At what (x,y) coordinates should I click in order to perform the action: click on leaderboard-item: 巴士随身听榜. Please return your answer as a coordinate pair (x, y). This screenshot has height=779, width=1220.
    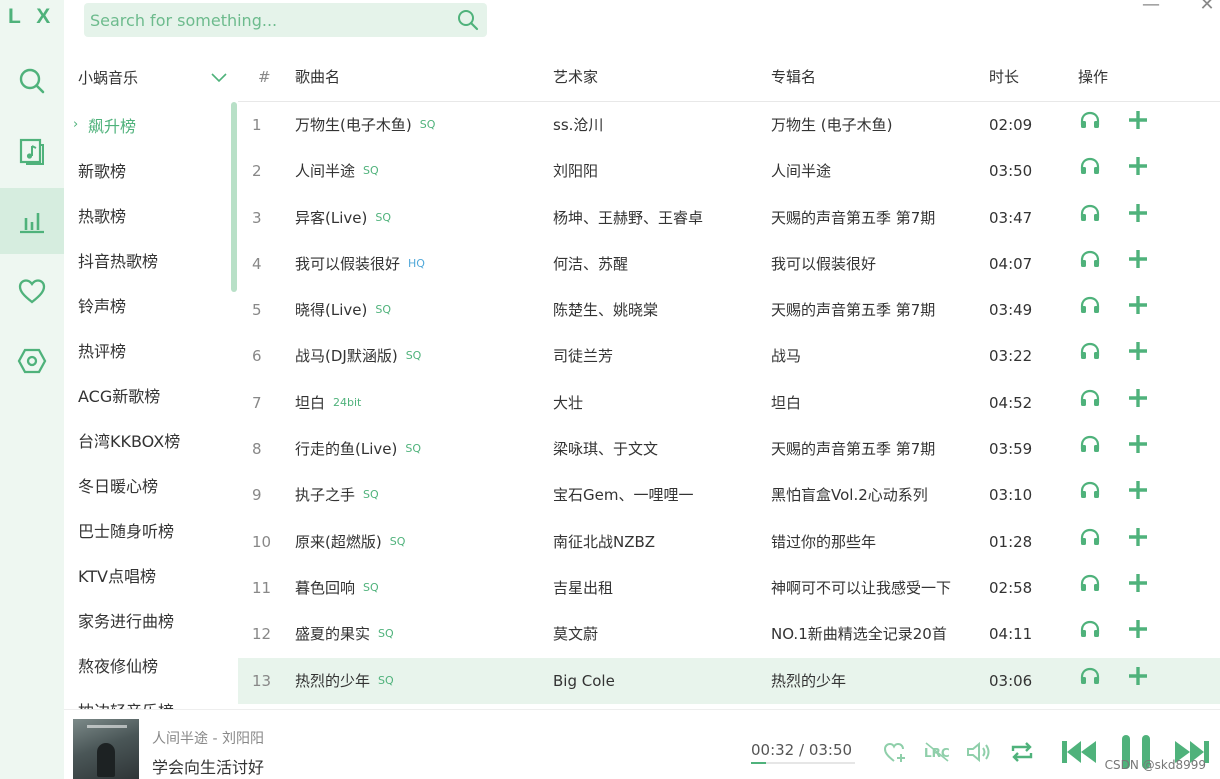
    Looking at the image, I should click on (149, 529).